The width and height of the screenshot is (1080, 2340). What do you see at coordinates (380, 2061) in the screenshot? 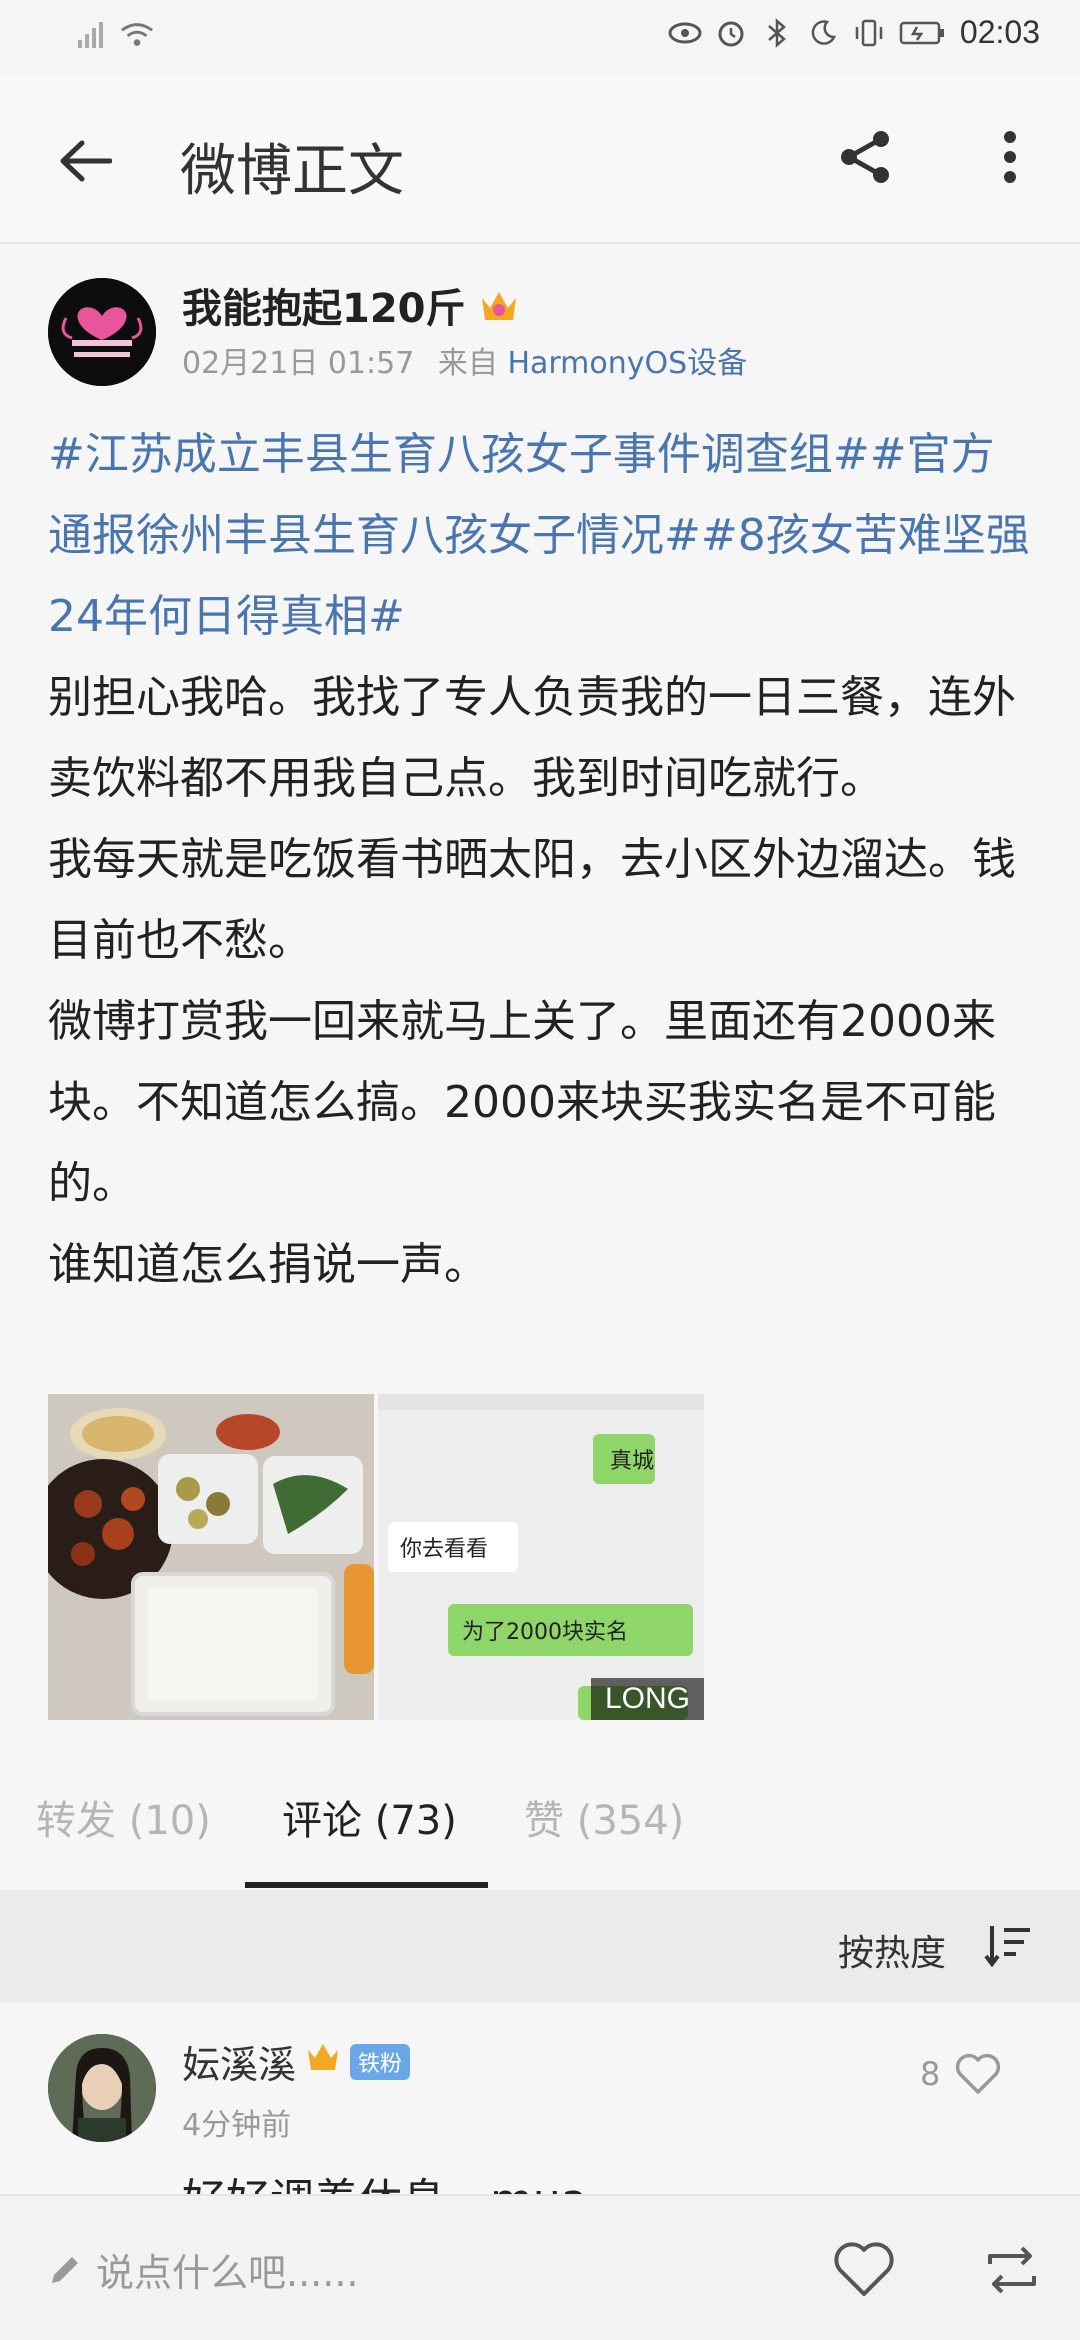
I see `fan-badge: 铁粉` at bounding box center [380, 2061].